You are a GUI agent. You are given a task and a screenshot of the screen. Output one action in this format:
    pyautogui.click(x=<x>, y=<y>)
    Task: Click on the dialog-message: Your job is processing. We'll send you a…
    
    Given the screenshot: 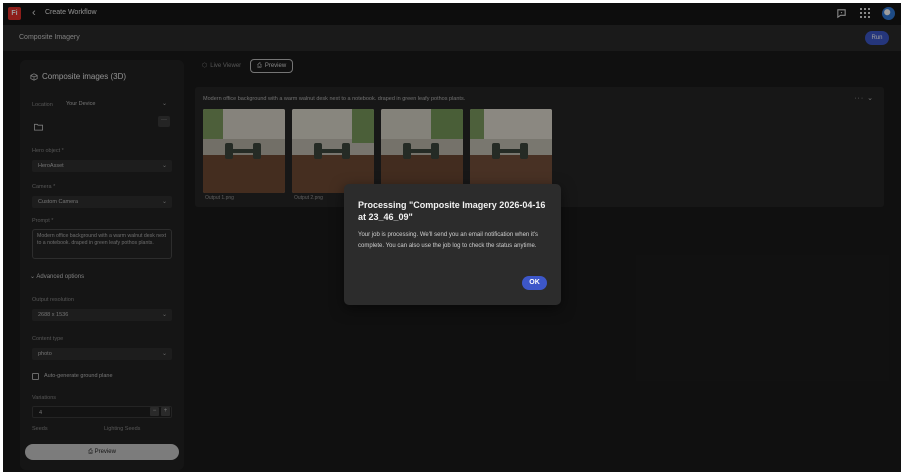 What is the action you would take?
    pyautogui.click(x=448, y=240)
    